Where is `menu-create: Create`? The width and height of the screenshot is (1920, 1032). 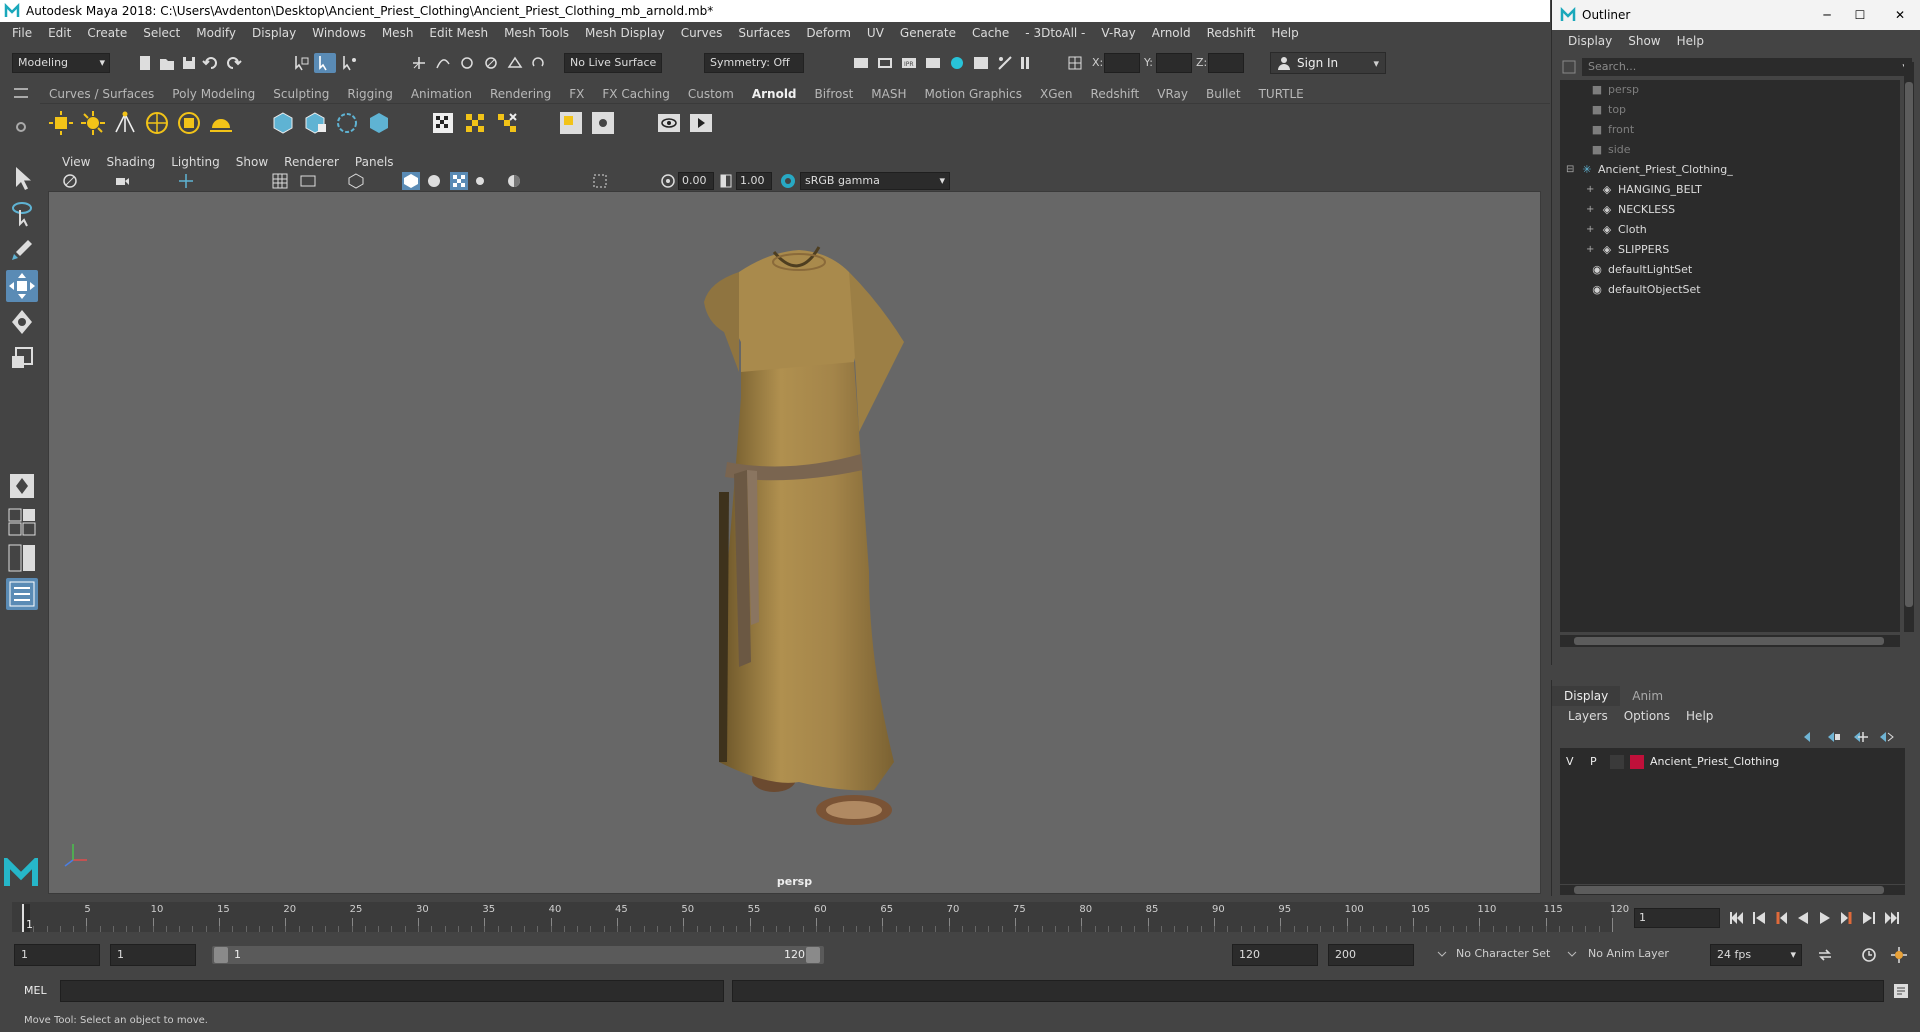 menu-create: Create is located at coordinates (107, 33).